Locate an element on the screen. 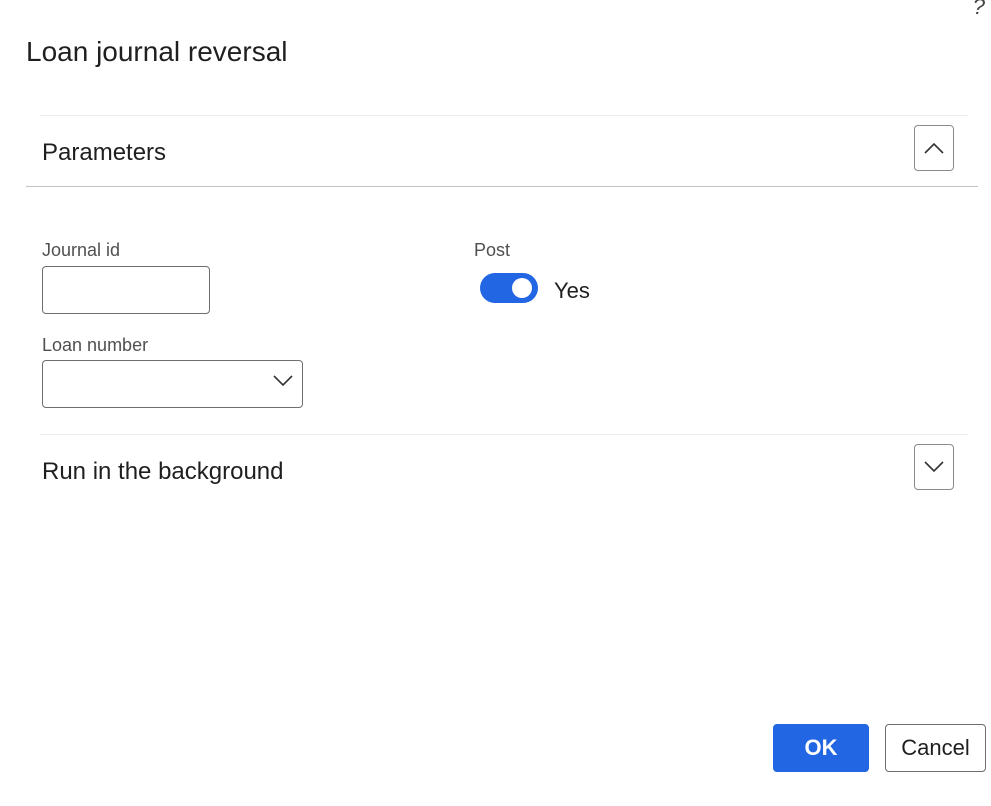  journal-id-label: Journal id is located at coordinates (81, 250).